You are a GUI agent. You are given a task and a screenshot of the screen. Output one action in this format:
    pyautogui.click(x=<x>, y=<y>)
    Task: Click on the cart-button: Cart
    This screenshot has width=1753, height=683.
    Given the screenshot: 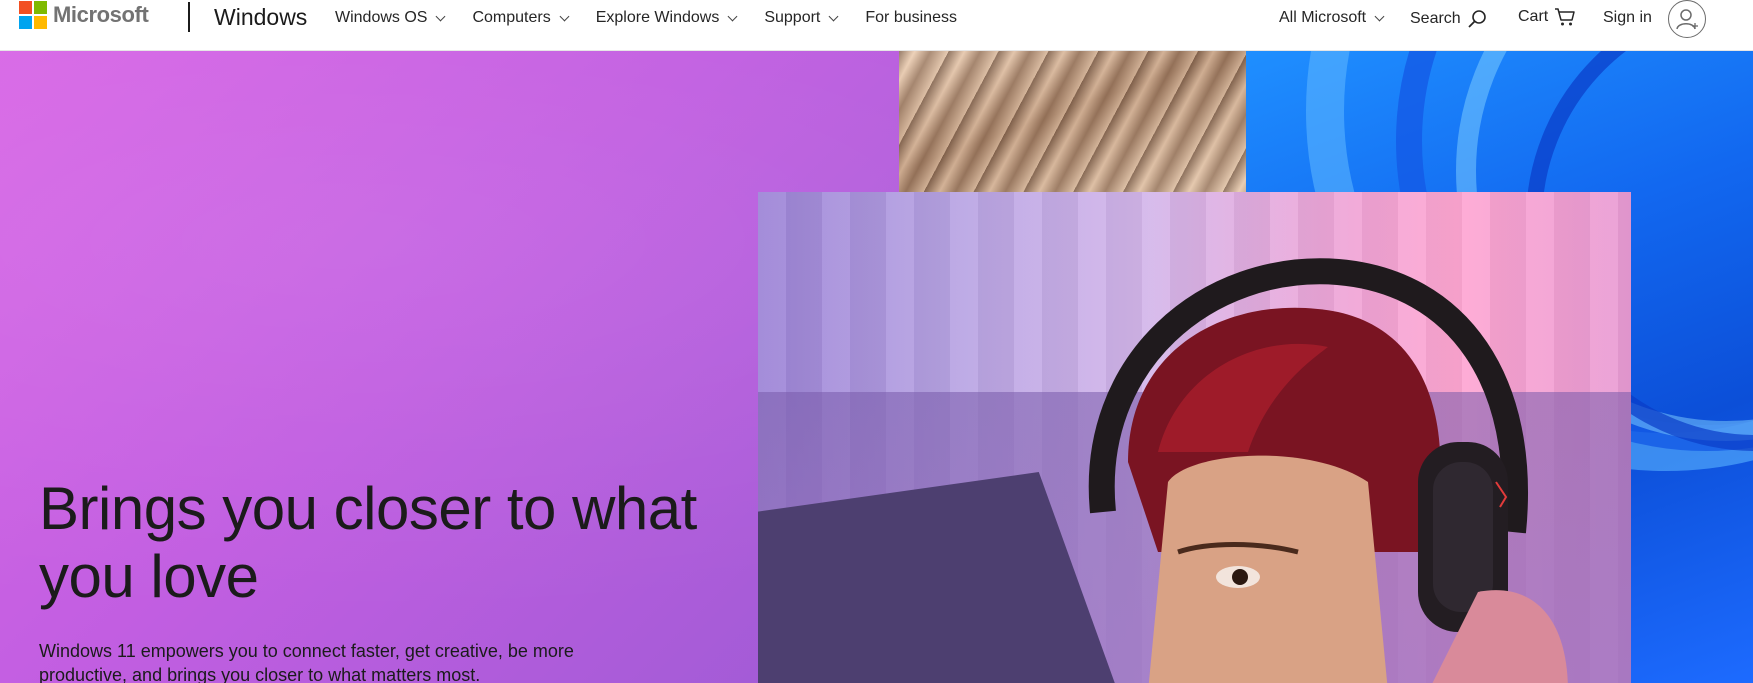 What is the action you would take?
    pyautogui.click(x=1547, y=17)
    